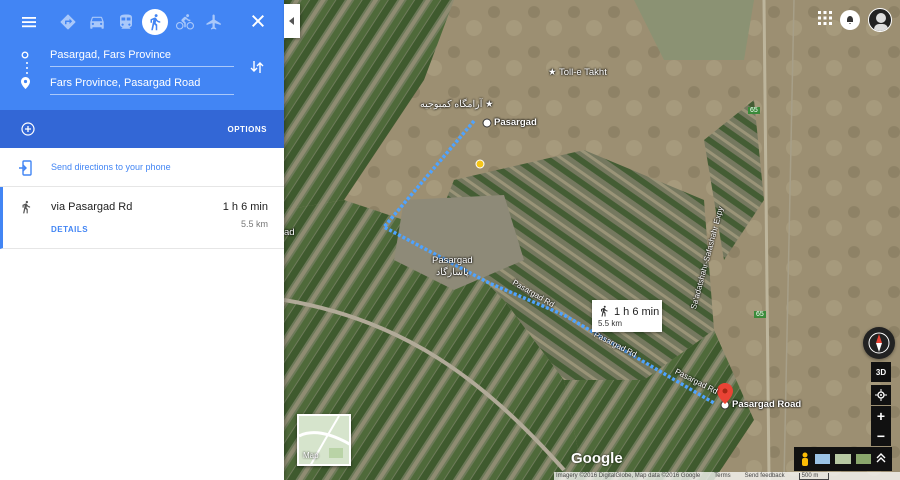  I want to click on callout-duration: 1 h 6 min, so click(637, 312).